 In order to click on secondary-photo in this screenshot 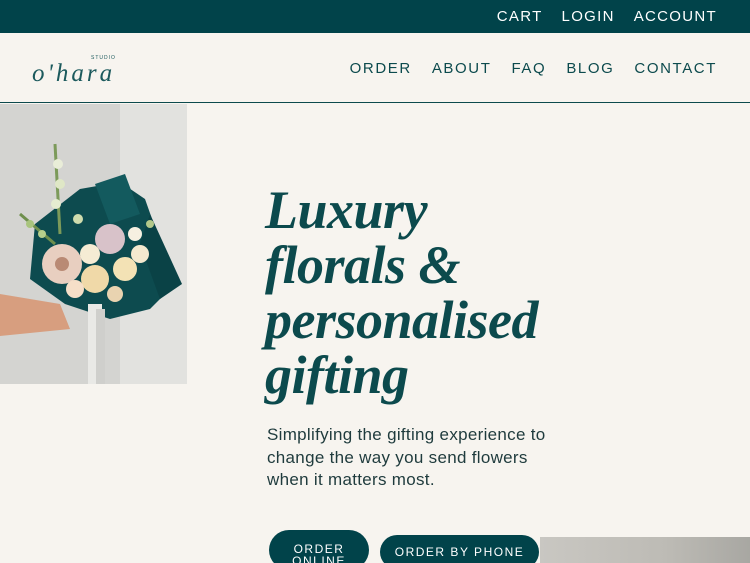, I will do `click(645, 550)`.